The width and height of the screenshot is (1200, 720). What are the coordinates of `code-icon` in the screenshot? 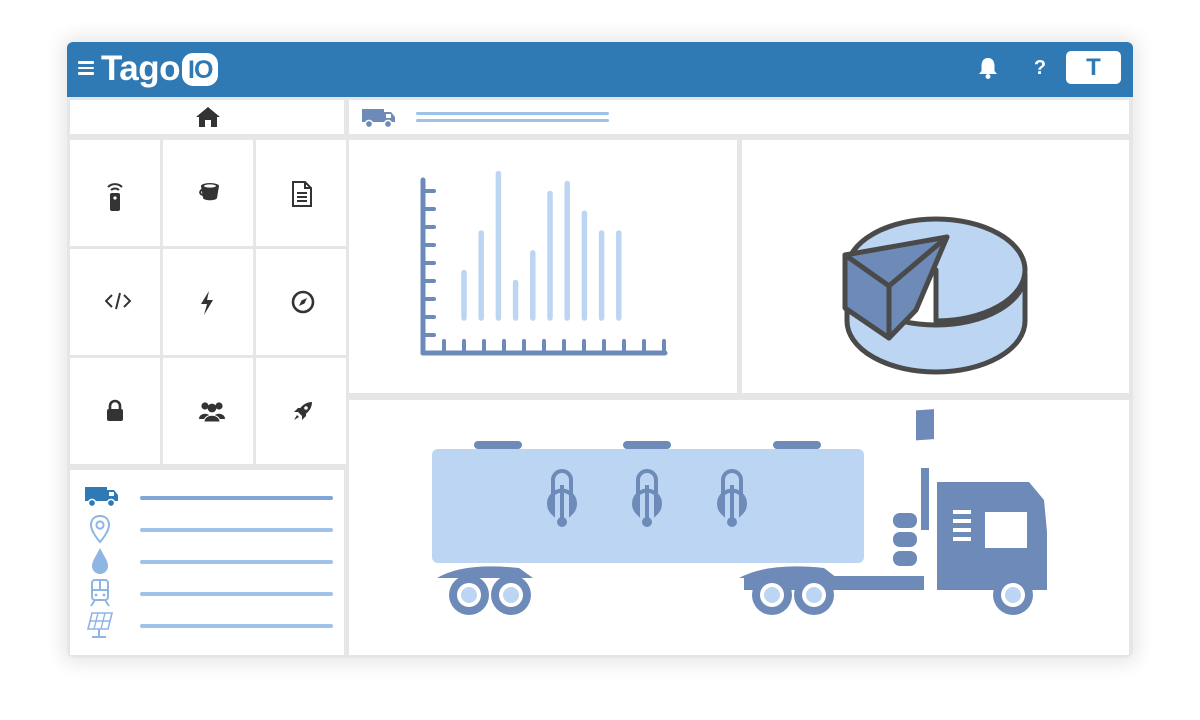 It's located at (118, 301).